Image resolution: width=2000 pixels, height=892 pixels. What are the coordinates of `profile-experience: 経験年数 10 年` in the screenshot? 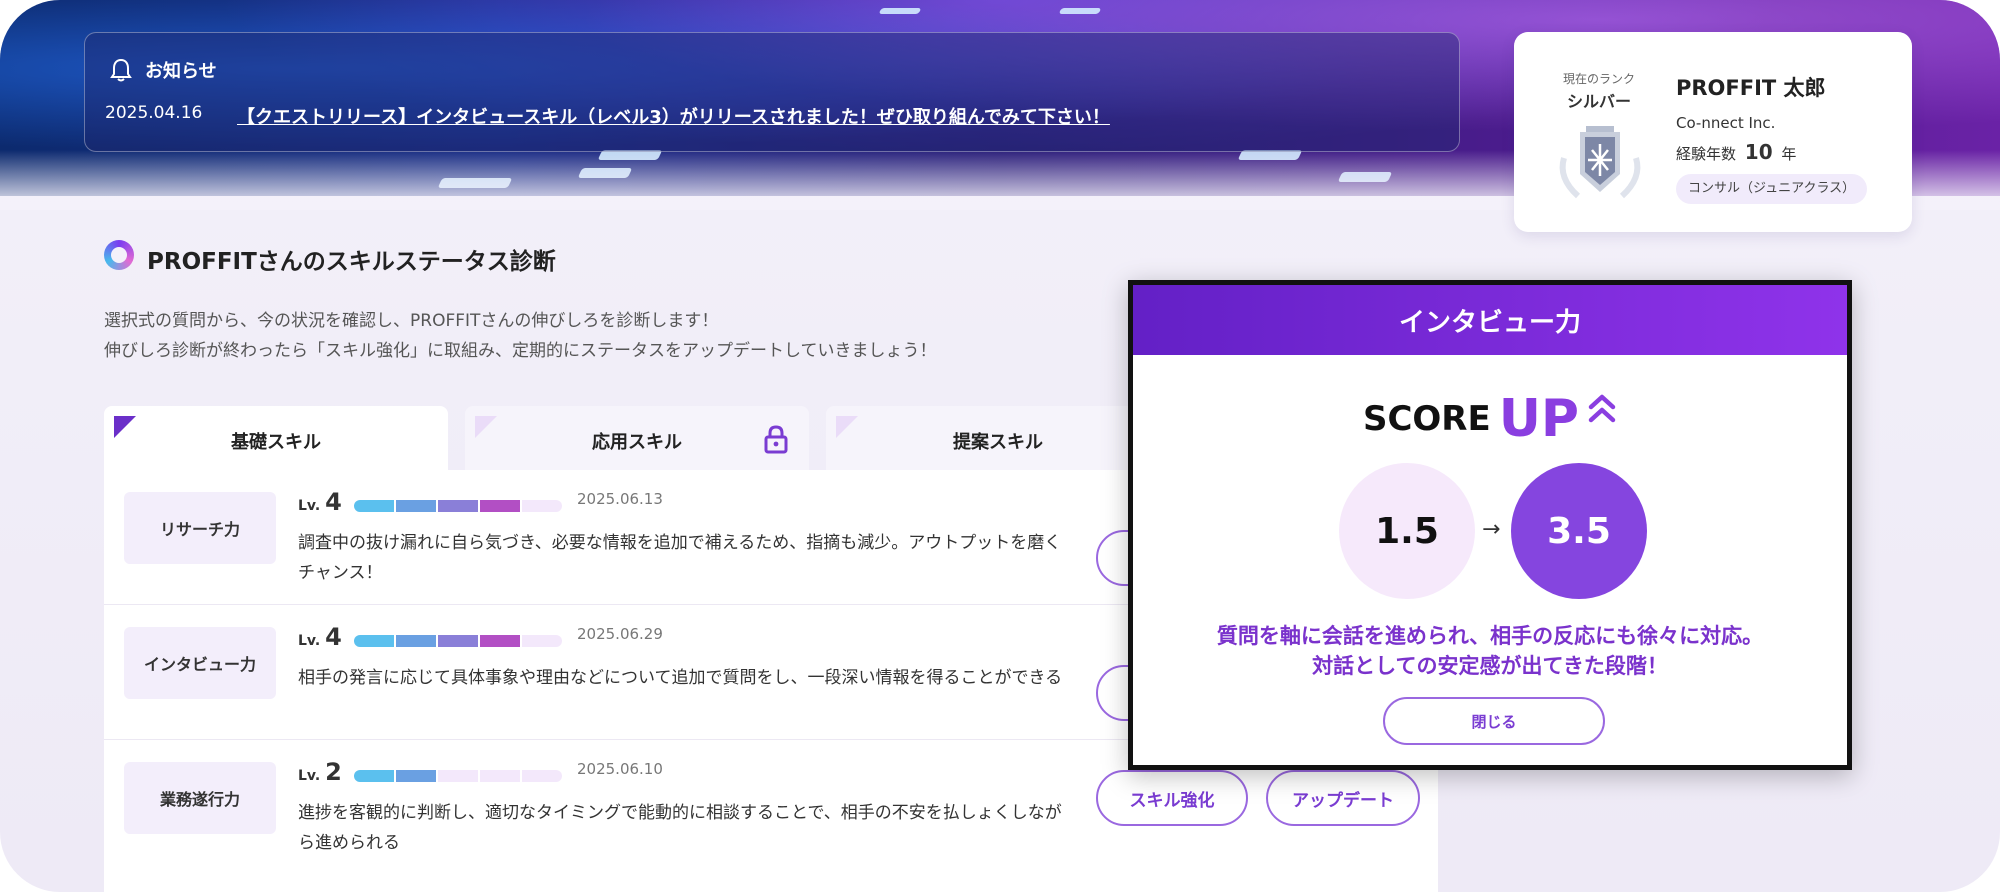 It's located at (1736, 152).